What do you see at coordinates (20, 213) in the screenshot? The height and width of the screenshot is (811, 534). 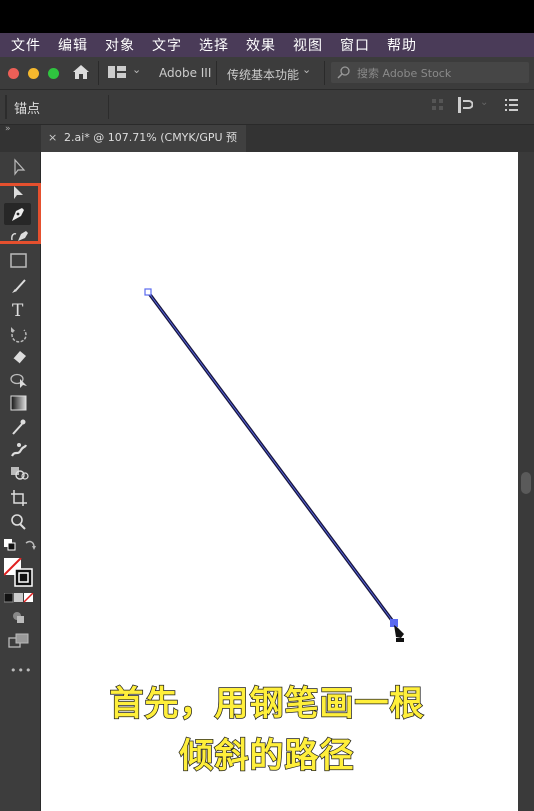 I see `tool-highlight-box` at bounding box center [20, 213].